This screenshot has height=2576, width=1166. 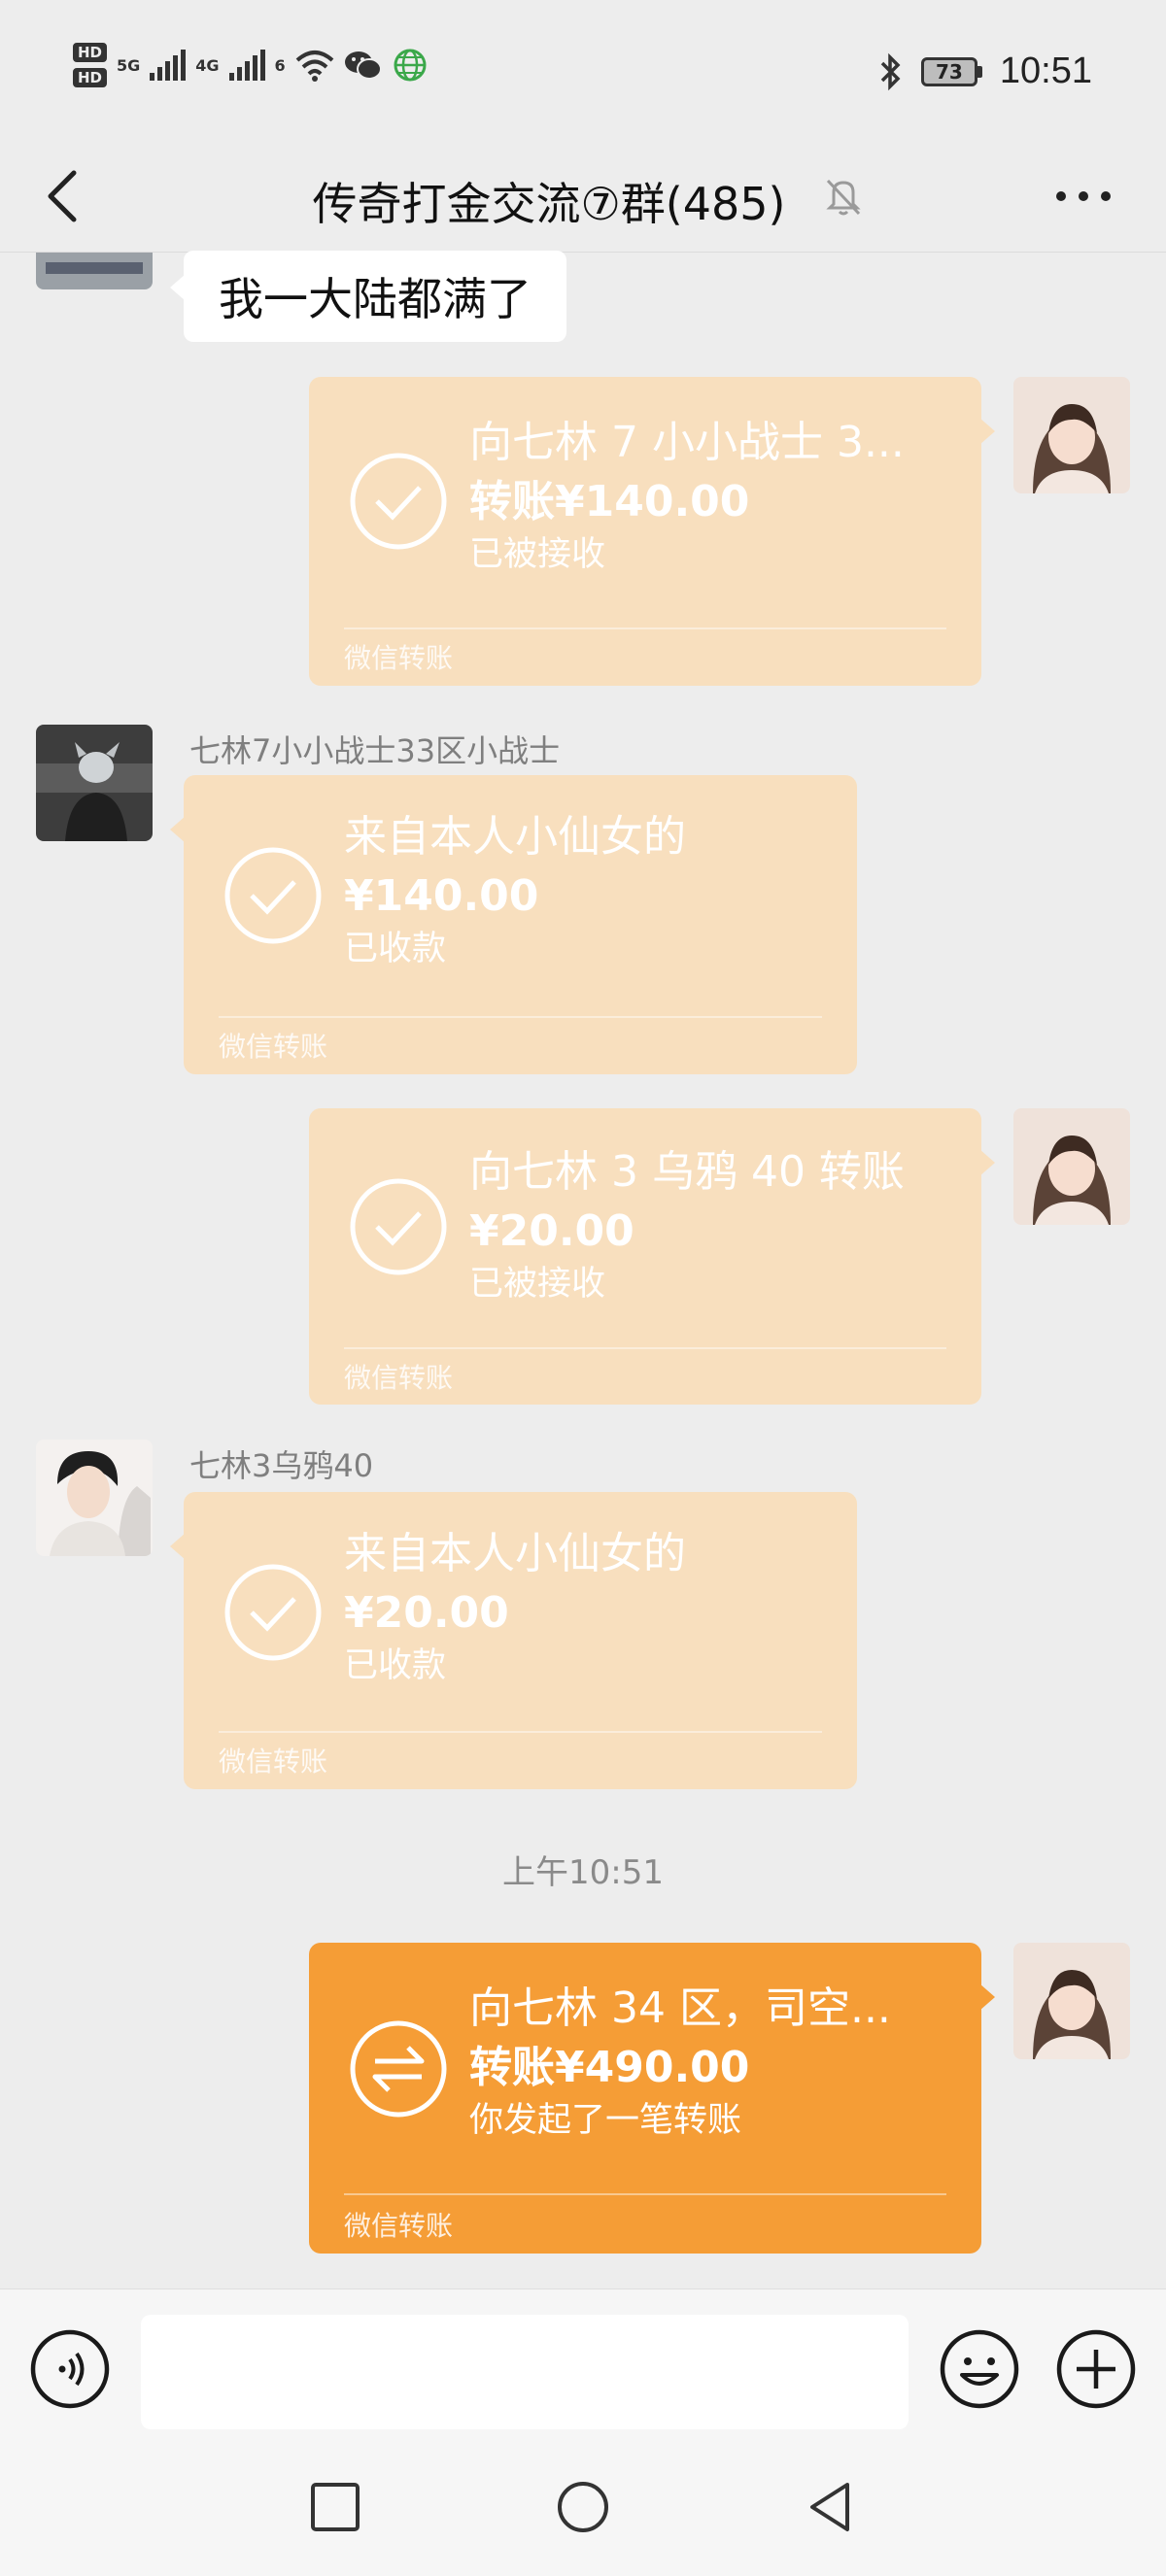 What do you see at coordinates (609, 2067) in the screenshot?
I see `transfer-amount: 转账¥490.00` at bounding box center [609, 2067].